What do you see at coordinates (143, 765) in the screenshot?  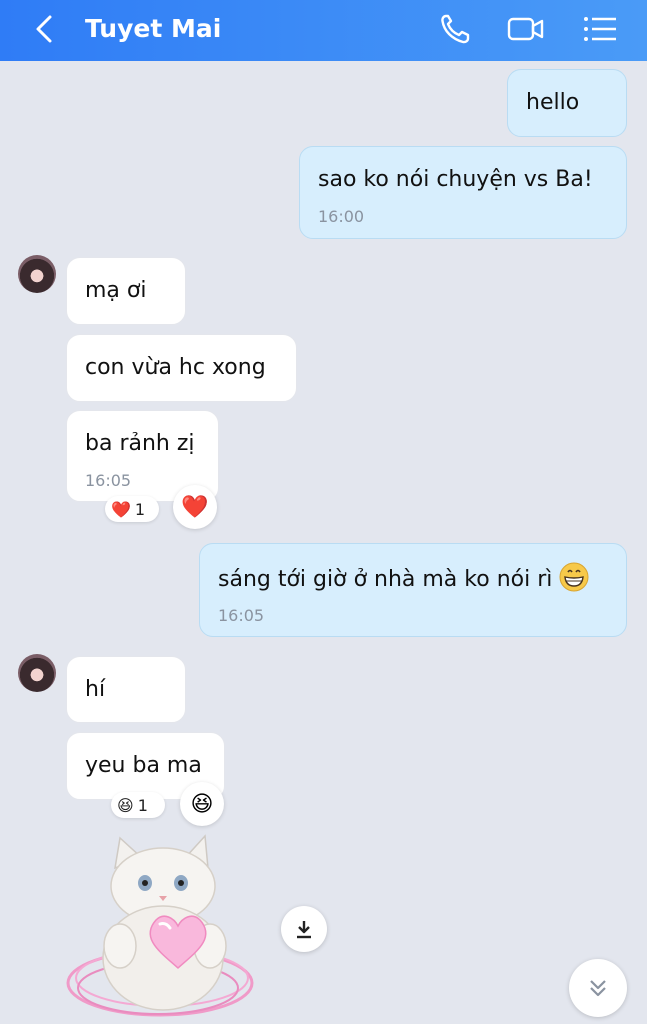 I see `message-text: yeu ba ma` at bounding box center [143, 765].